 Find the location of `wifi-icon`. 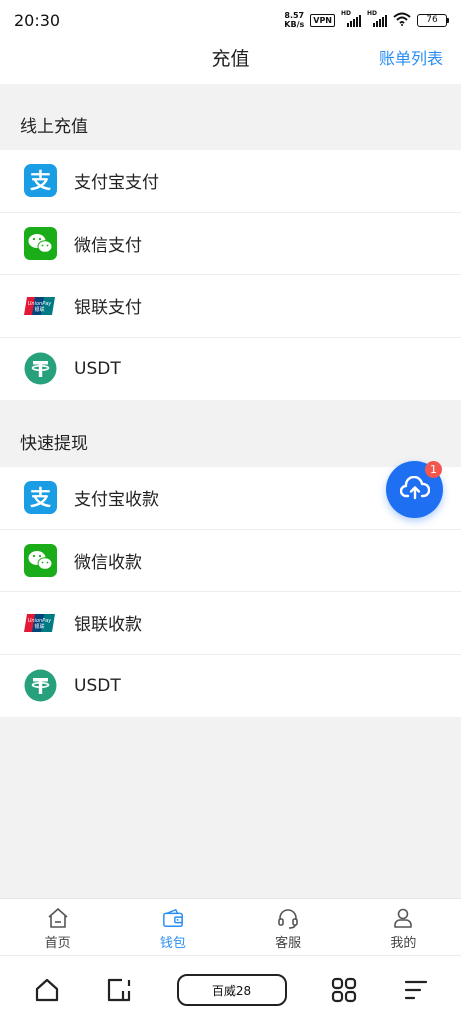

wifi-icon is located at coordinates (402, 20).